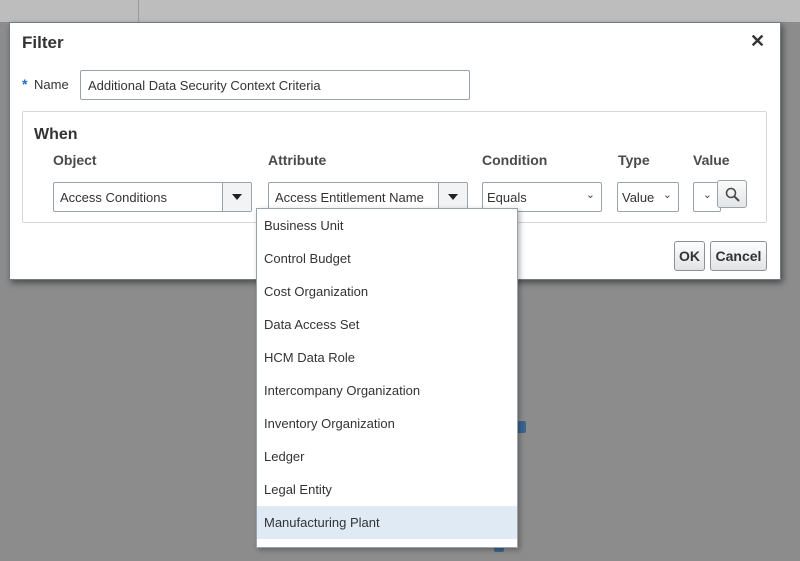  Describe the element at coordinates (387, 522) in the screenshot. I see `dropdown-item-highlighted: Manufacturing Plant` at that location.